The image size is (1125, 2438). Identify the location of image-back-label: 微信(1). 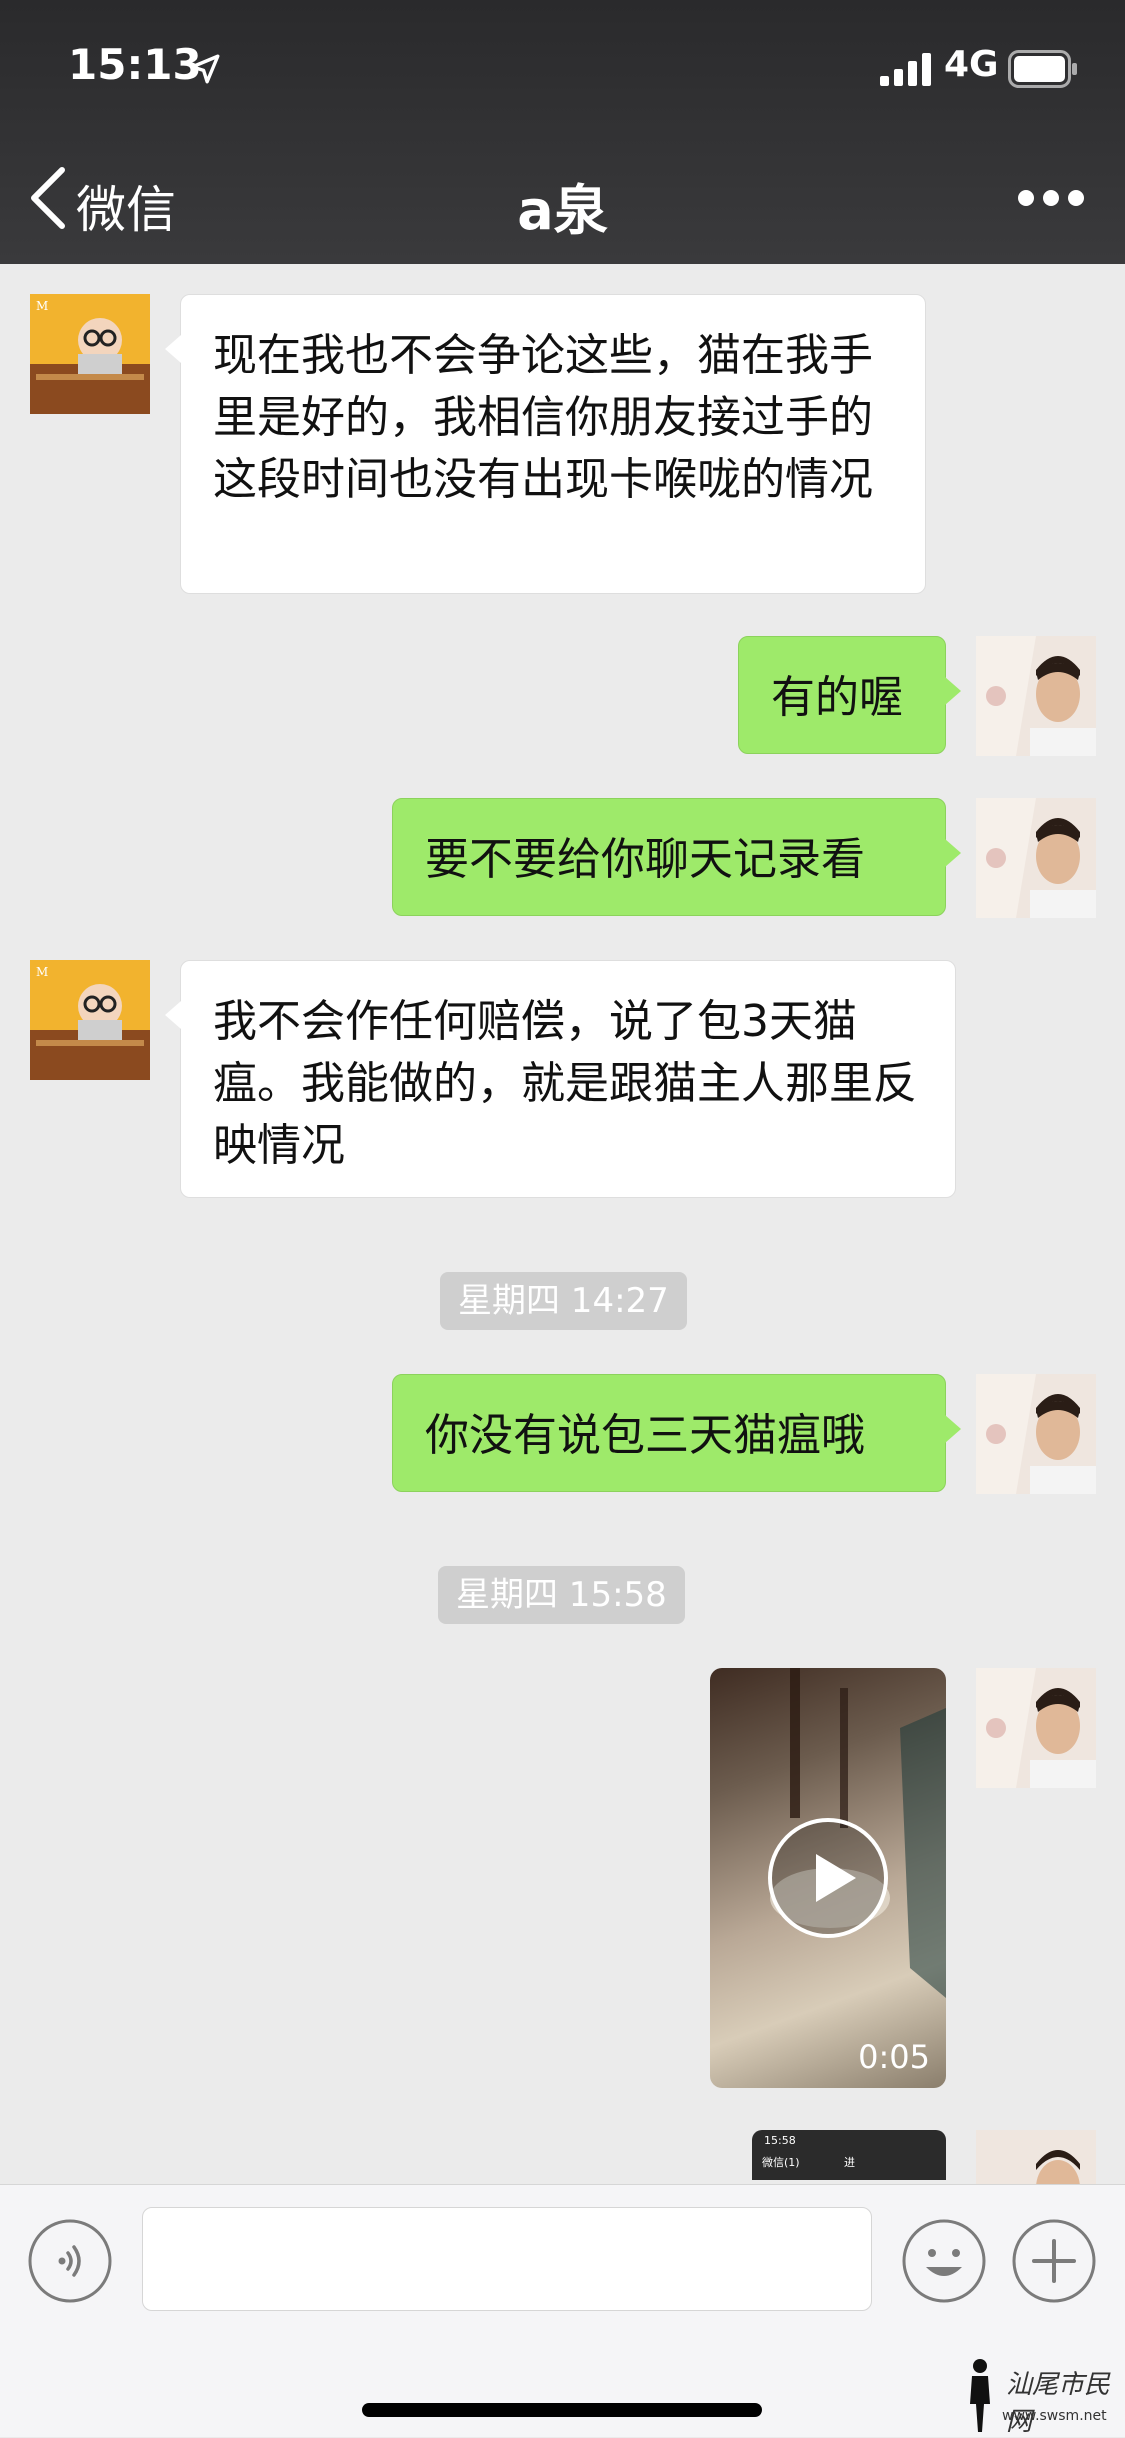
(781, 2162).